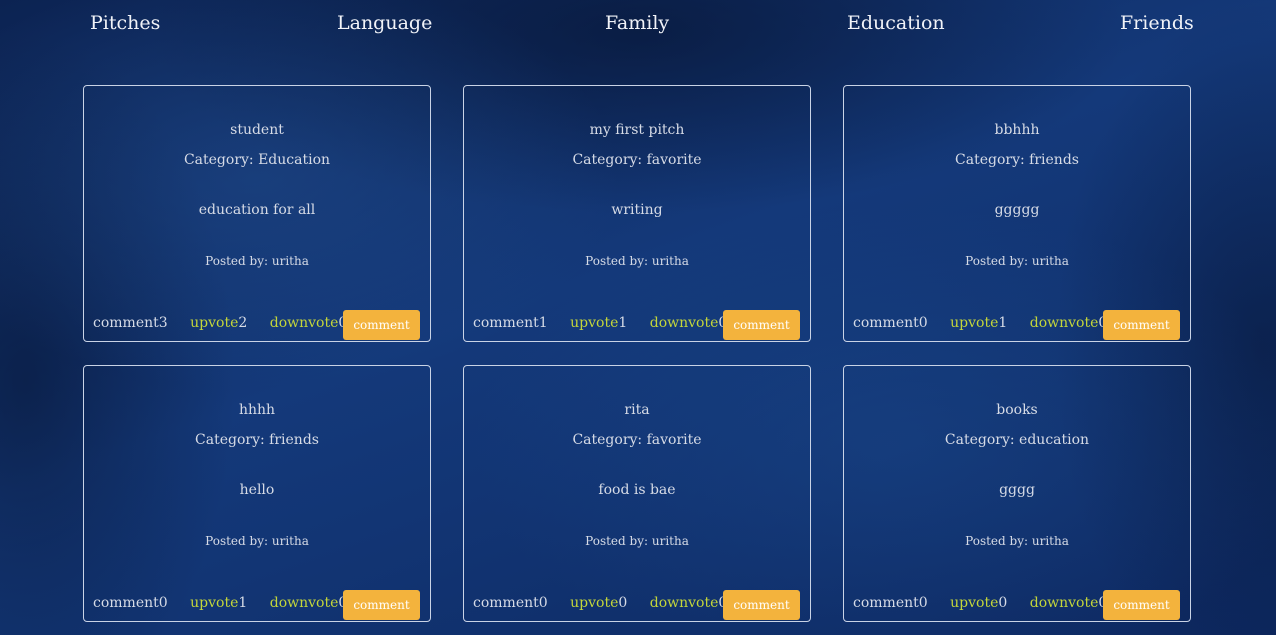 Image resolution: width=1276 pixels, height=635 pixels. What do you see at coordinates (1157, 23) in the screenshot?
I see `nav-link-friends: Friends` at bounding box center [1157, 23].